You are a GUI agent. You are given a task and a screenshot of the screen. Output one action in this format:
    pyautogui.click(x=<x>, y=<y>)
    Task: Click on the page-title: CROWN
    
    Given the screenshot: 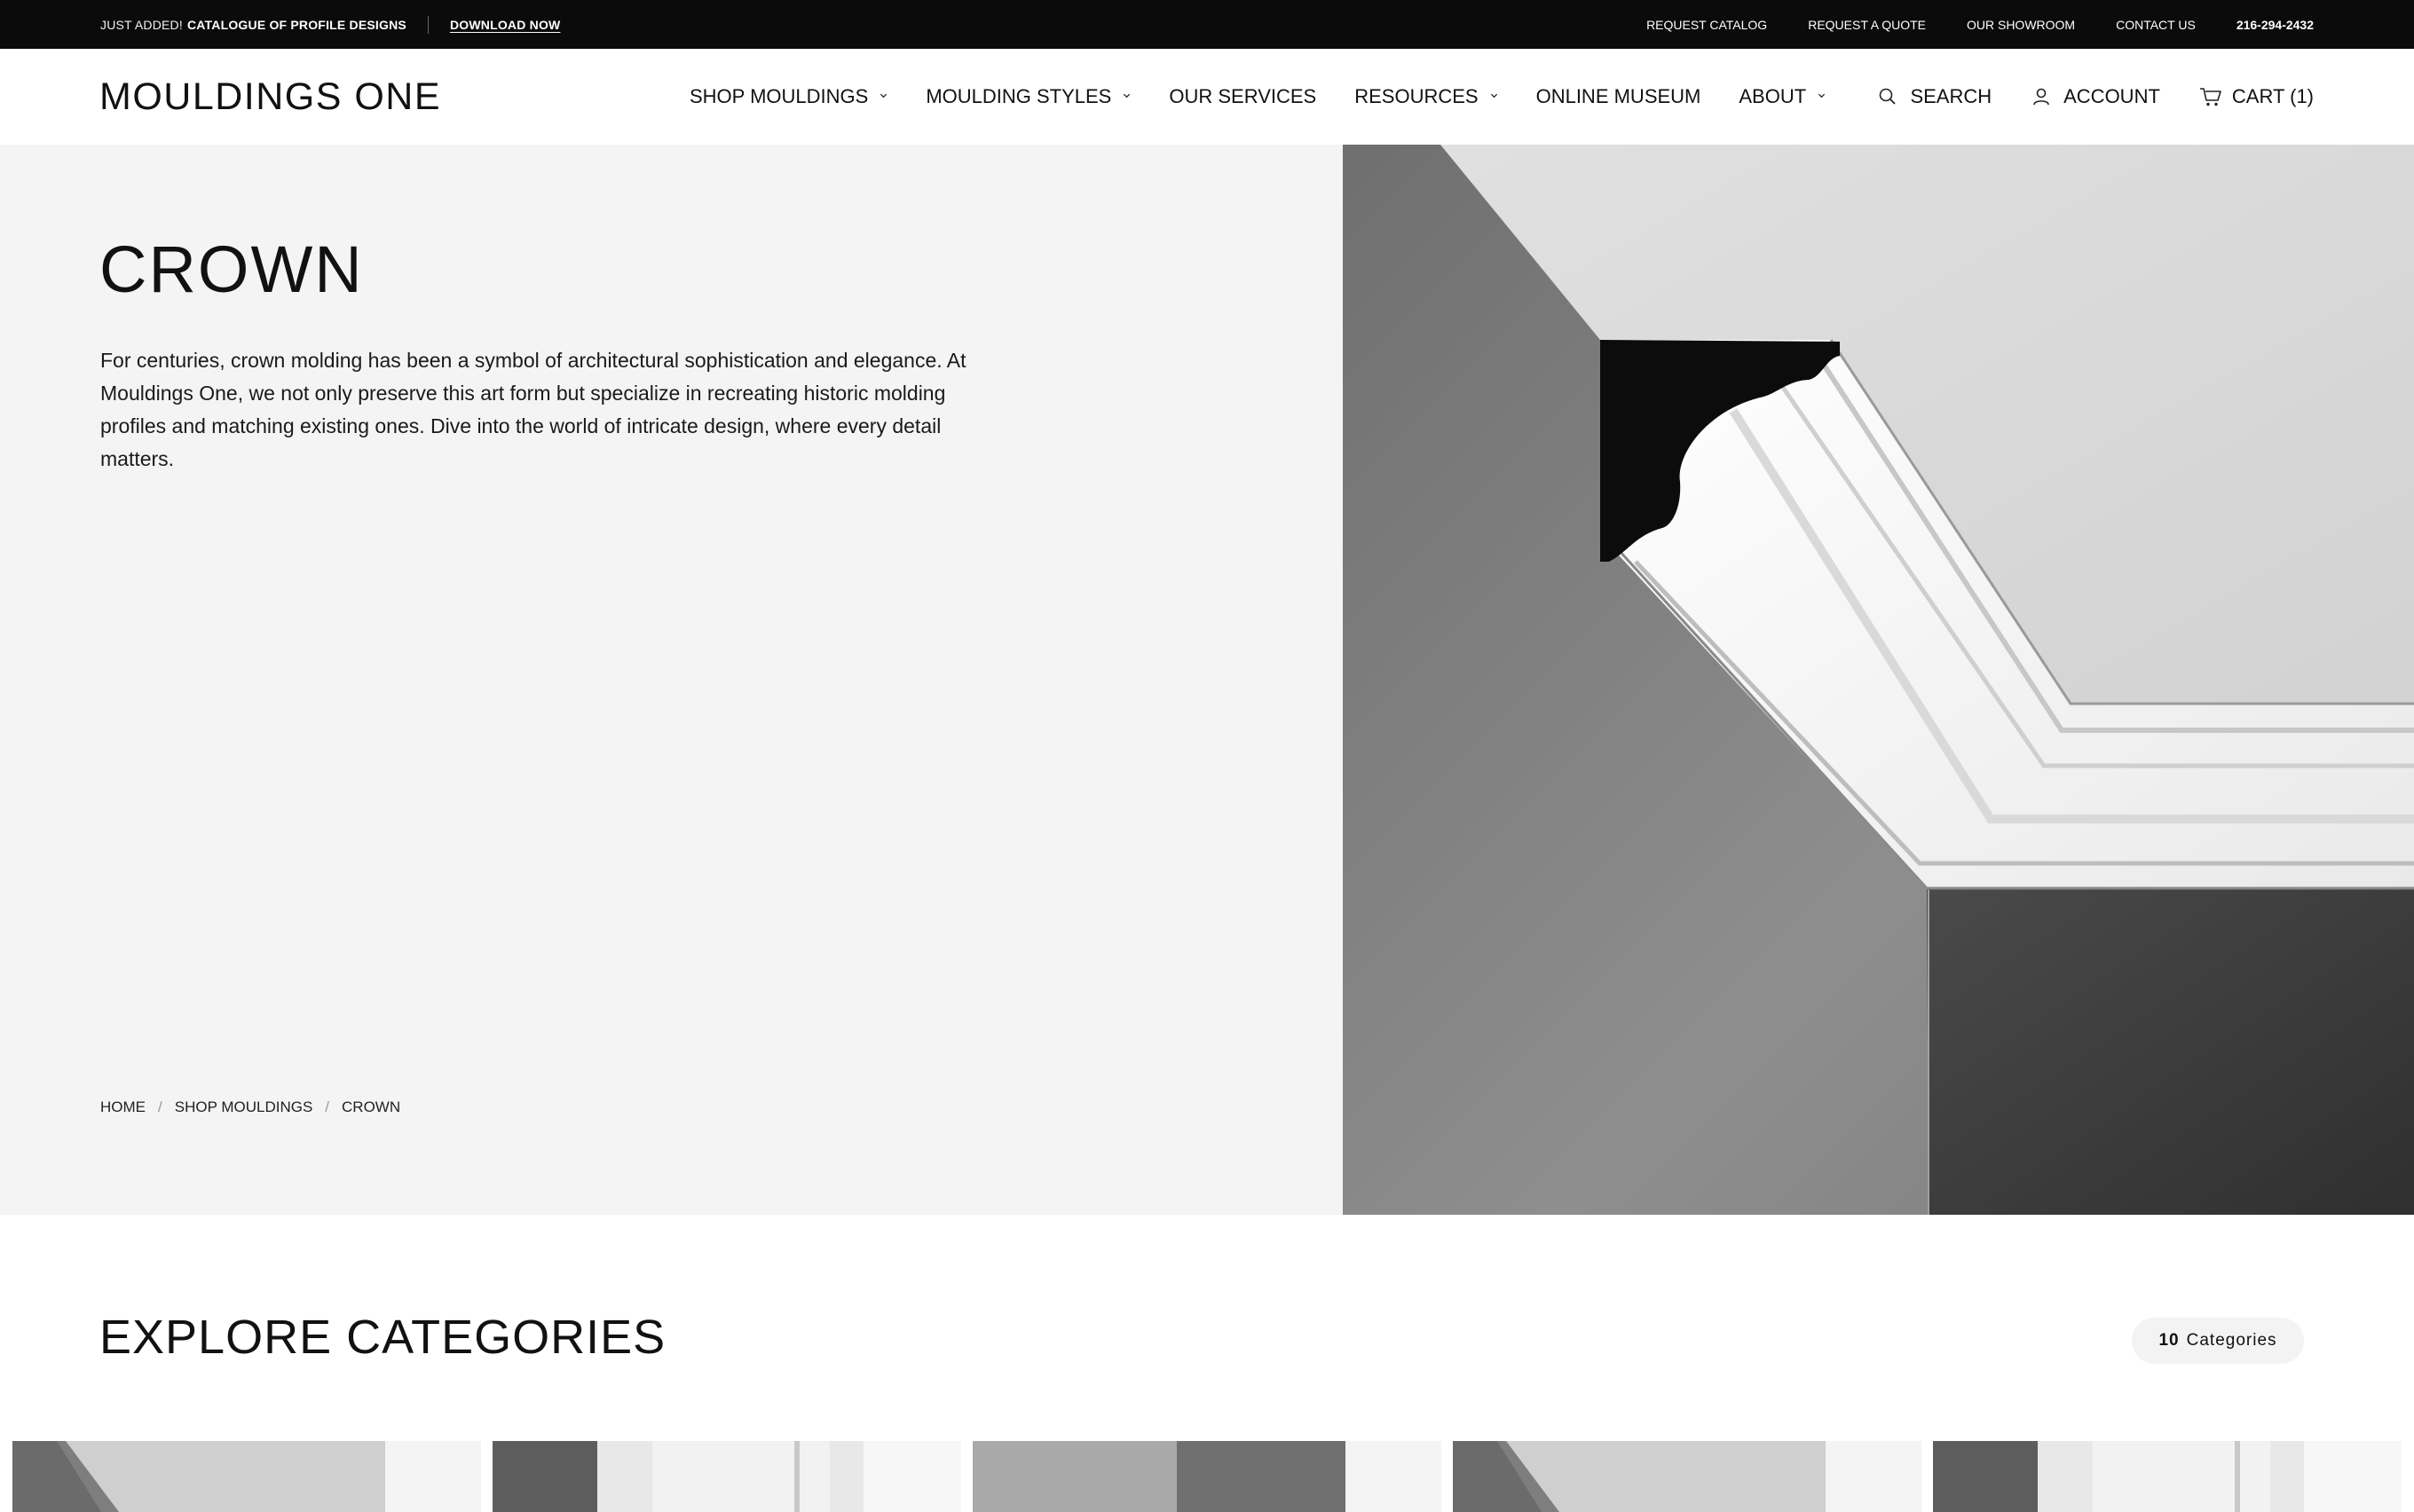 What is the action you would take?
    pyautogui.click(x=231, y=269)
    